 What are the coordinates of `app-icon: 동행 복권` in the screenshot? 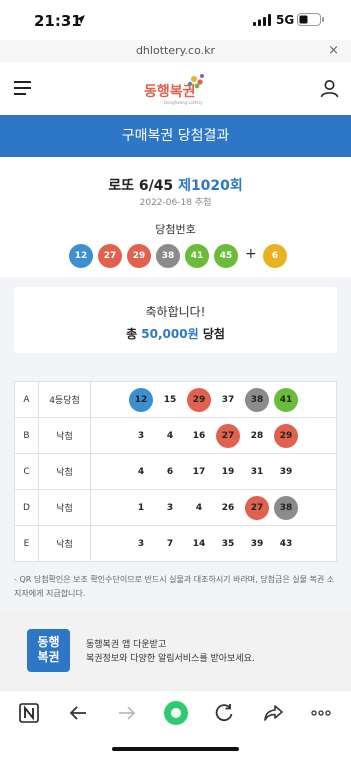 It's located at (48, 650).